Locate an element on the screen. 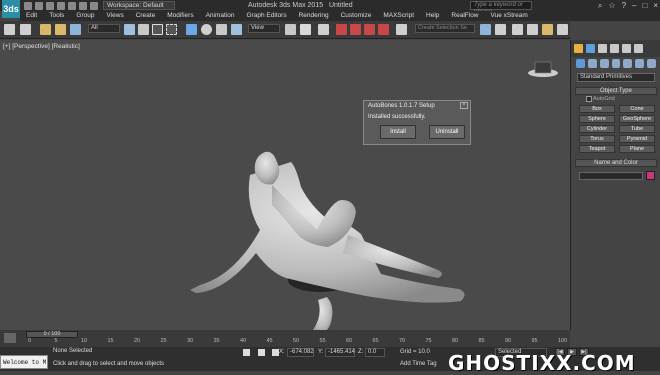  object-name-field is located at coordinates (611, 176).